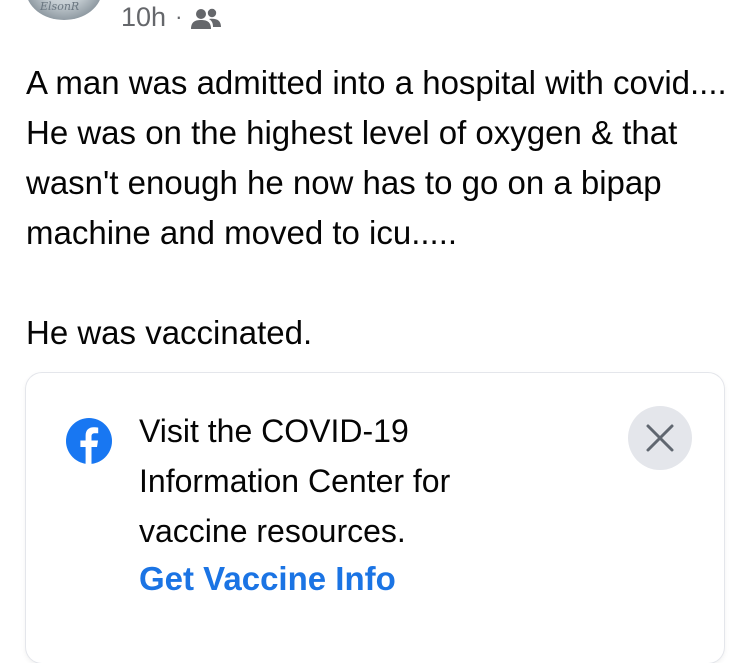  I want to click on close-button, so click(660, 438).